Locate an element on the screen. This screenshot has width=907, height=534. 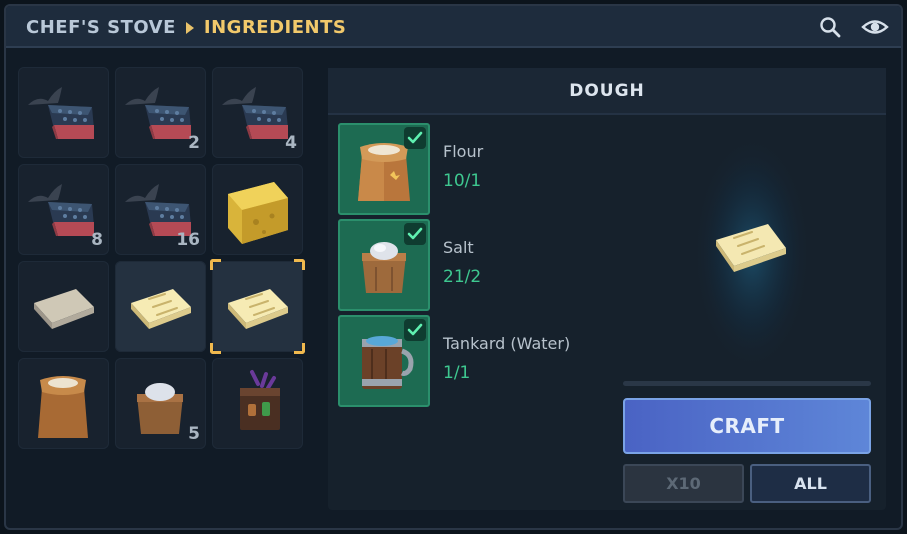
recipe-title: DOUGH is located at coordinates (607, 91).